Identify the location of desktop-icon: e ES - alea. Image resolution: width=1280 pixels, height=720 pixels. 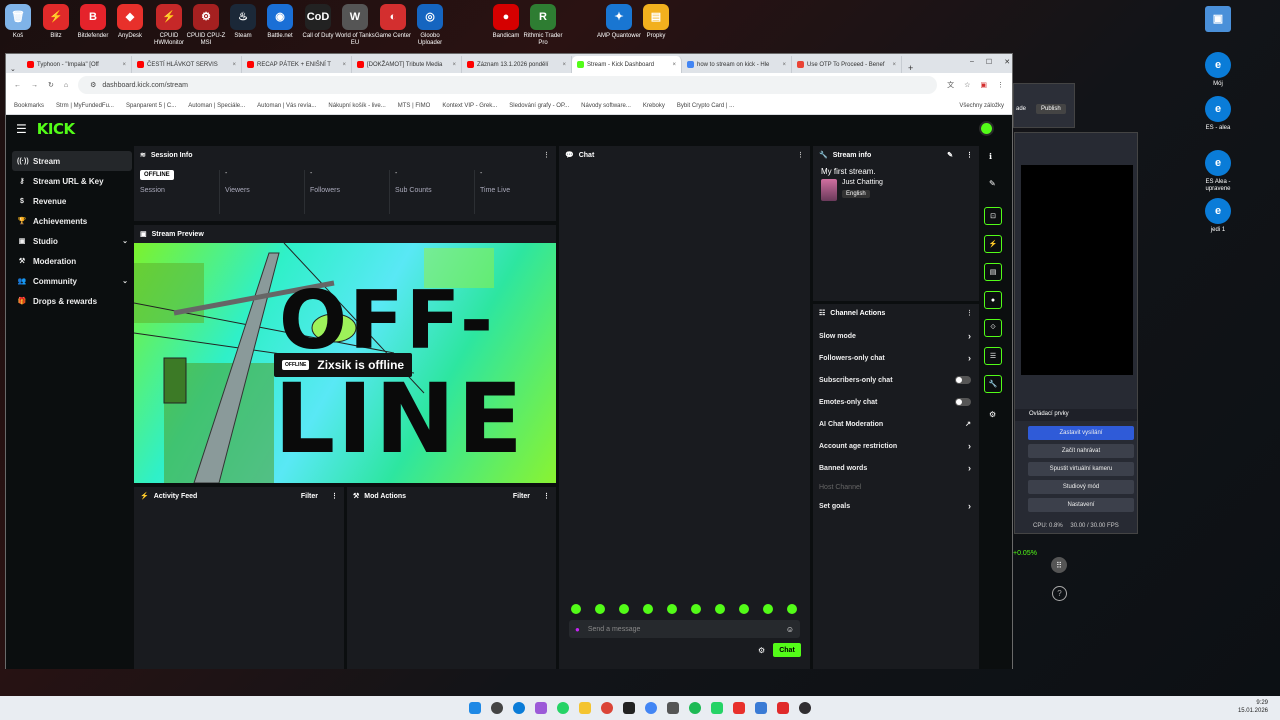
(1218, 114).